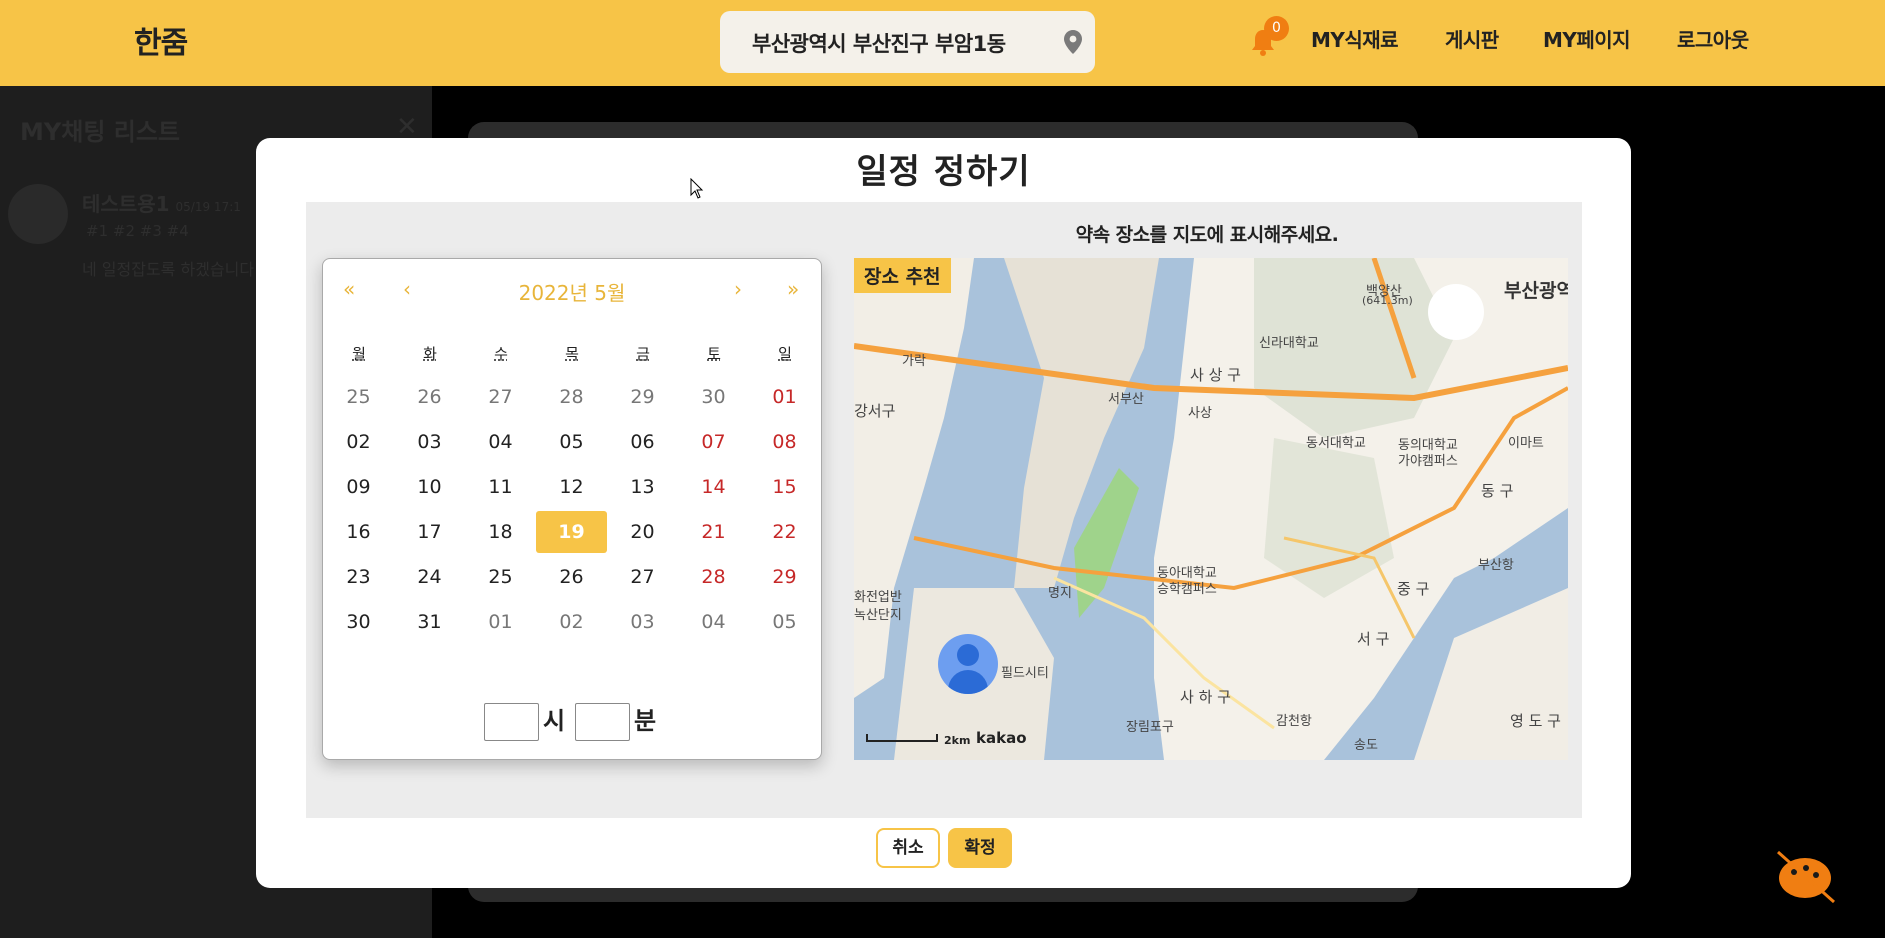 This screenshot has height=938, width=1885. Describe the element at coordinates (968, 664) in the screenshot. I see `user-location-marker` at that location.